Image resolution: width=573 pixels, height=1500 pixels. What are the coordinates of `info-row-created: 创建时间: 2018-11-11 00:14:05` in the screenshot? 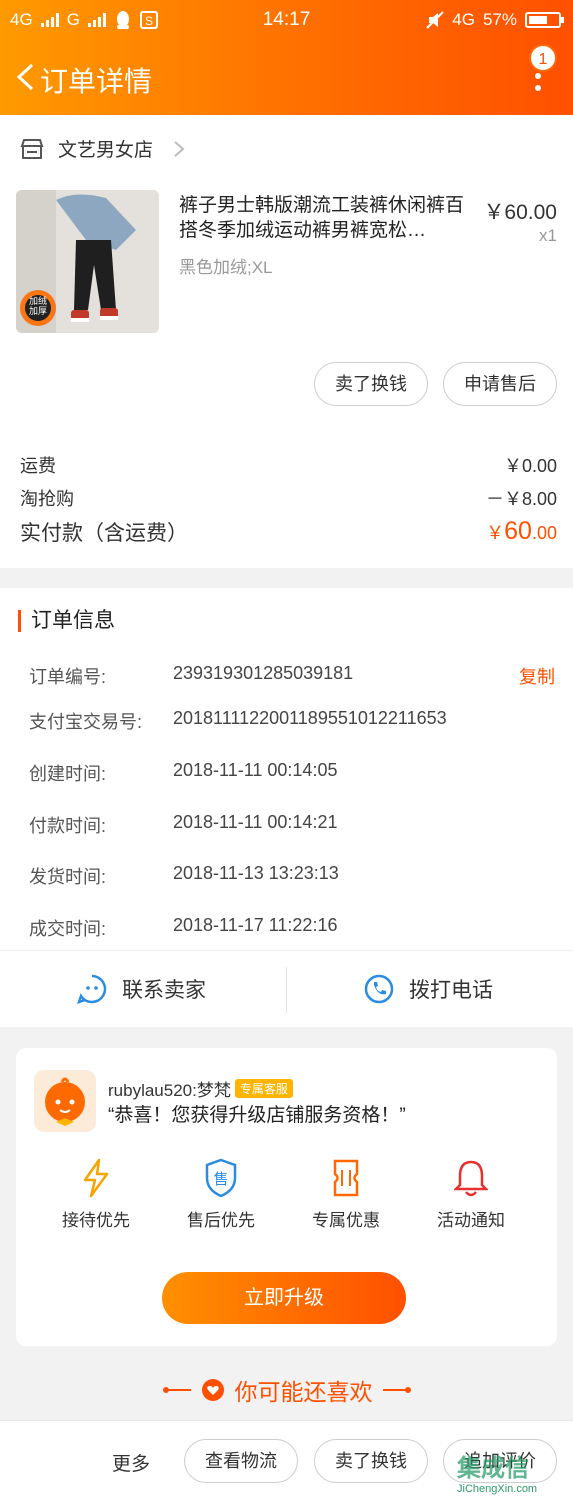 It's located at (292, 772).